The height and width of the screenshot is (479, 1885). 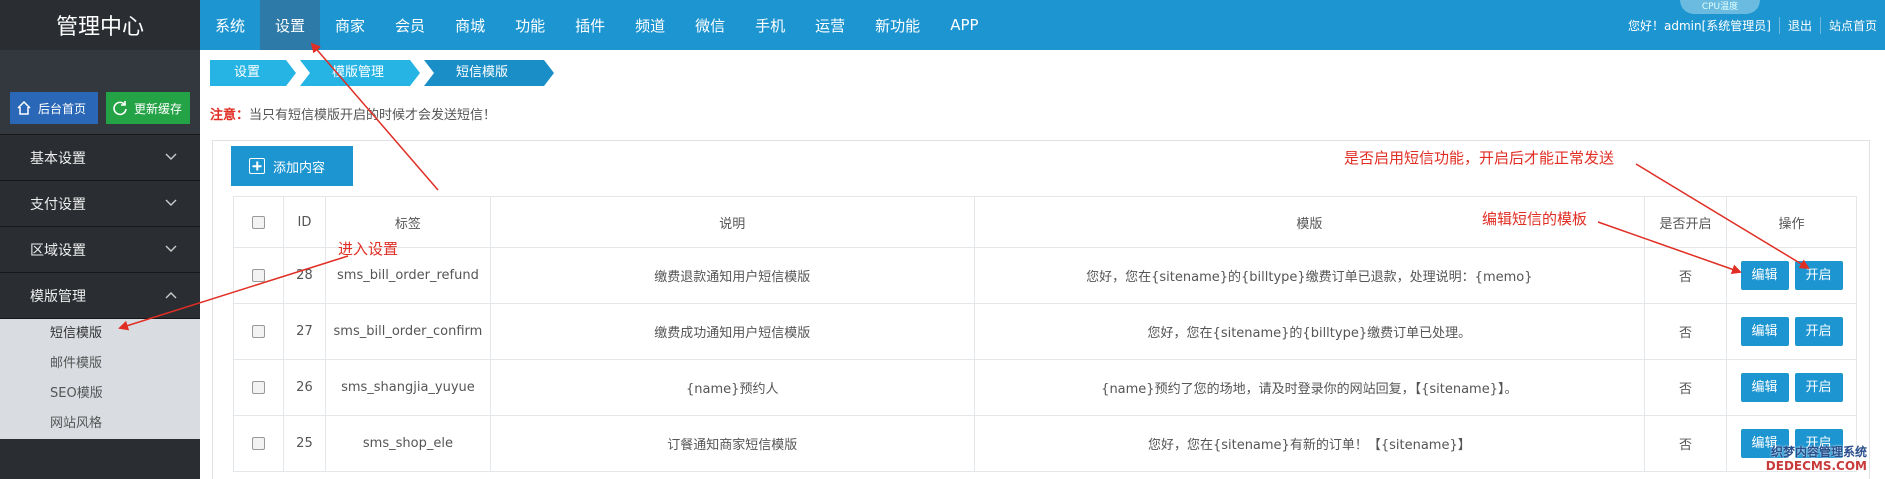 What do you see at coordinates (1309, 387) in the screenshot?
I see `cell-template: {name}预约了您的场地，请及时登录你的网站回复，【{sitename}】。` at bounding box center [1309, 387].